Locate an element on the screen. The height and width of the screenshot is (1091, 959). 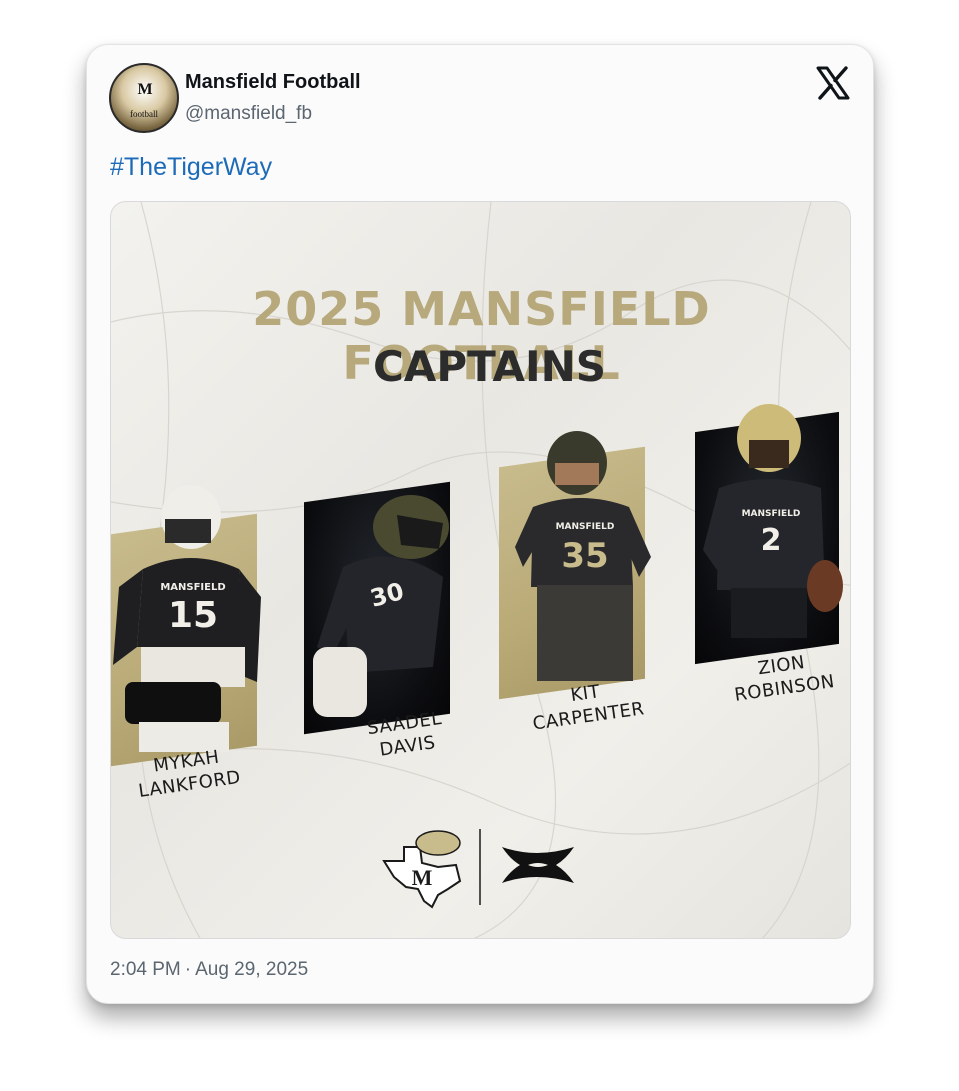
sponsor-logos: M is located at coordinates (478, 869).